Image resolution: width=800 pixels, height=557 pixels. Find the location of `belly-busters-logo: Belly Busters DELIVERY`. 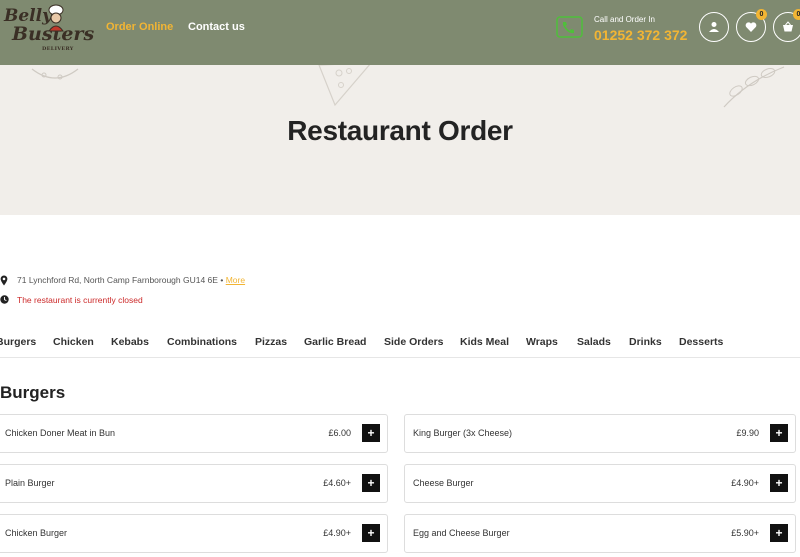

belly-busters-logo: Belly Busters DELIVERY is located at coordinates (48, 32).